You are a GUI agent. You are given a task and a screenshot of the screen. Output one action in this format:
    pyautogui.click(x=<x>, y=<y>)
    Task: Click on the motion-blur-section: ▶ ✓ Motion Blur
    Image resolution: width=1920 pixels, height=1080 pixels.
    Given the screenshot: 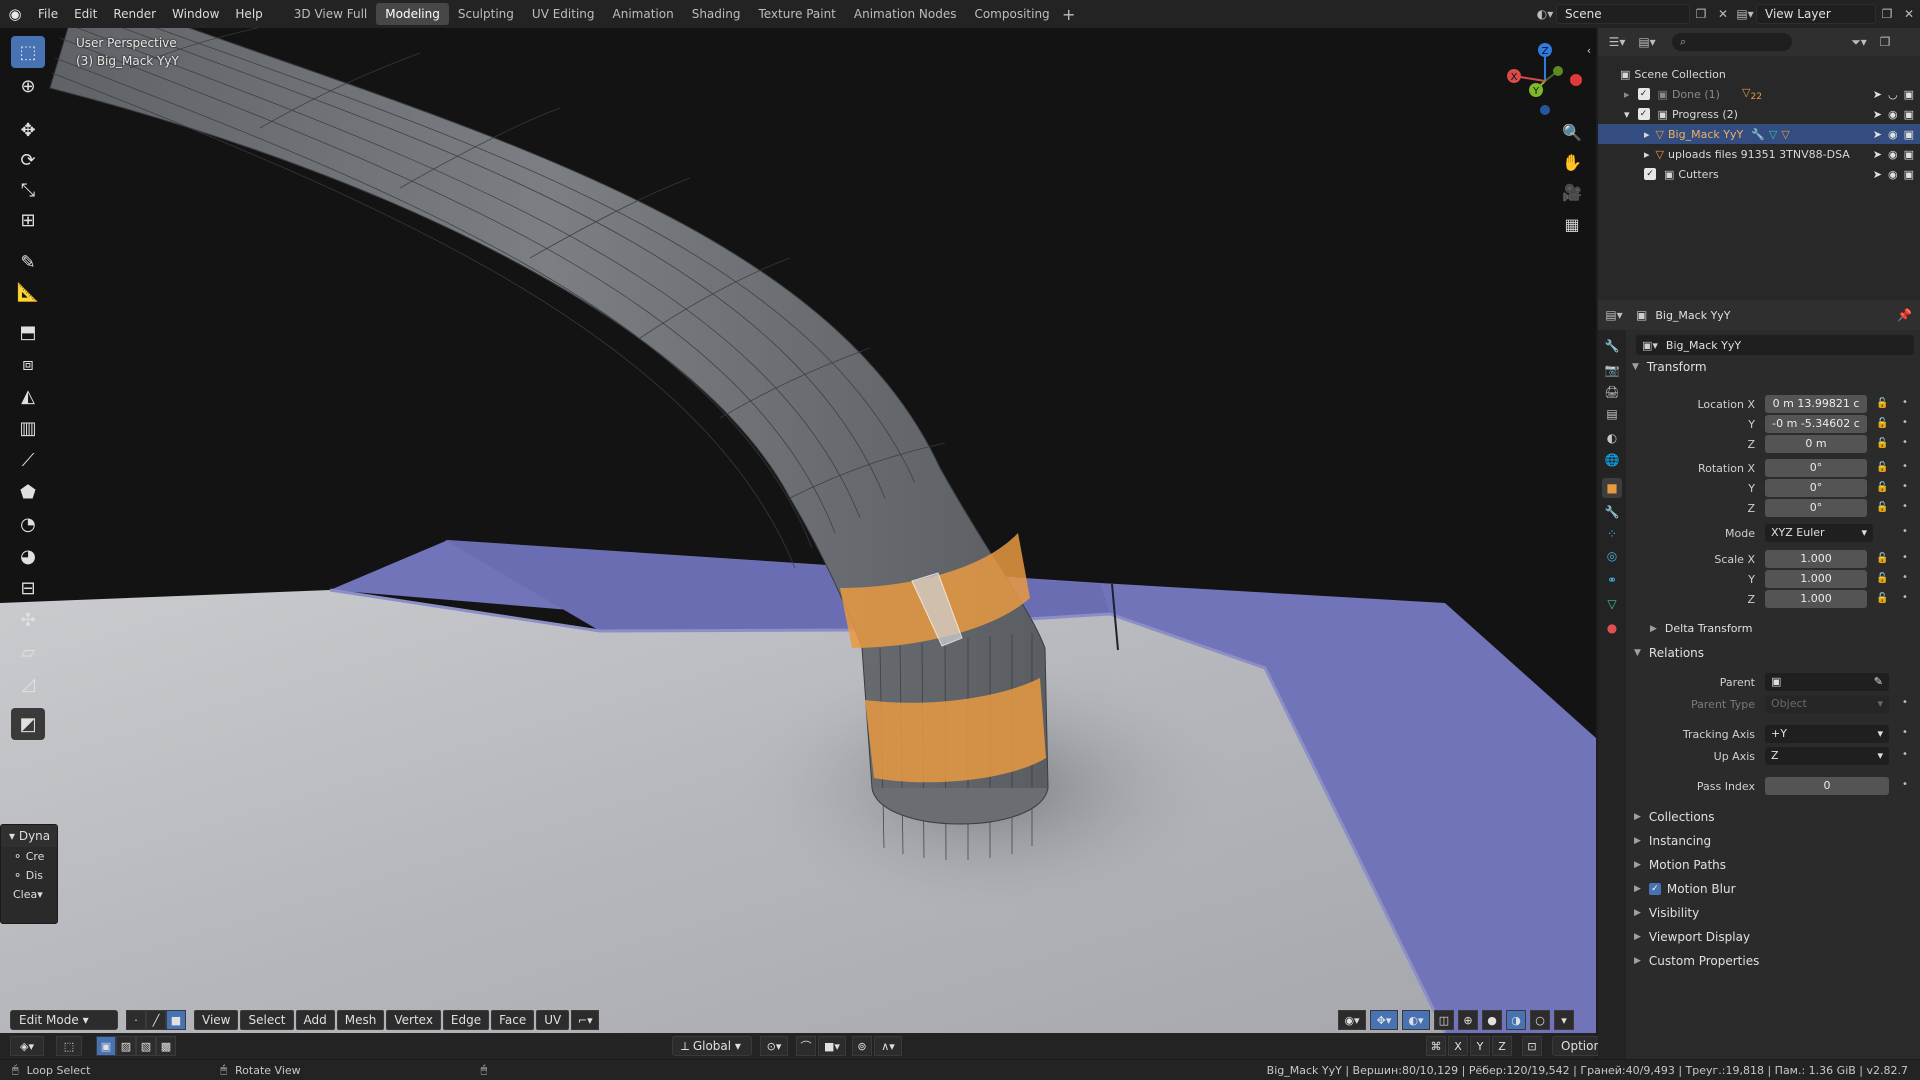 What is the action you would take?
    pyautogui.click(x=1685, y=889)
    